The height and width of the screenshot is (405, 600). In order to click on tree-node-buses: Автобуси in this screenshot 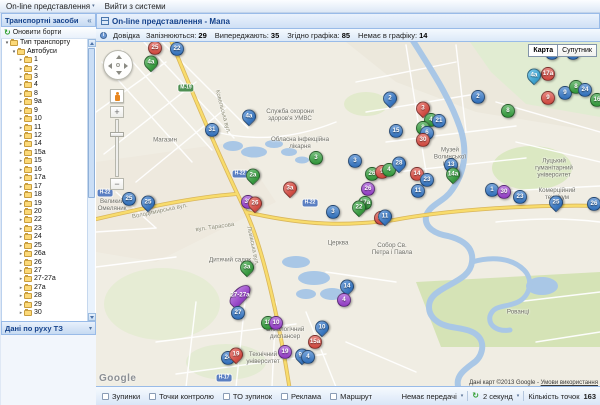, I will do `click(49, 51)`.